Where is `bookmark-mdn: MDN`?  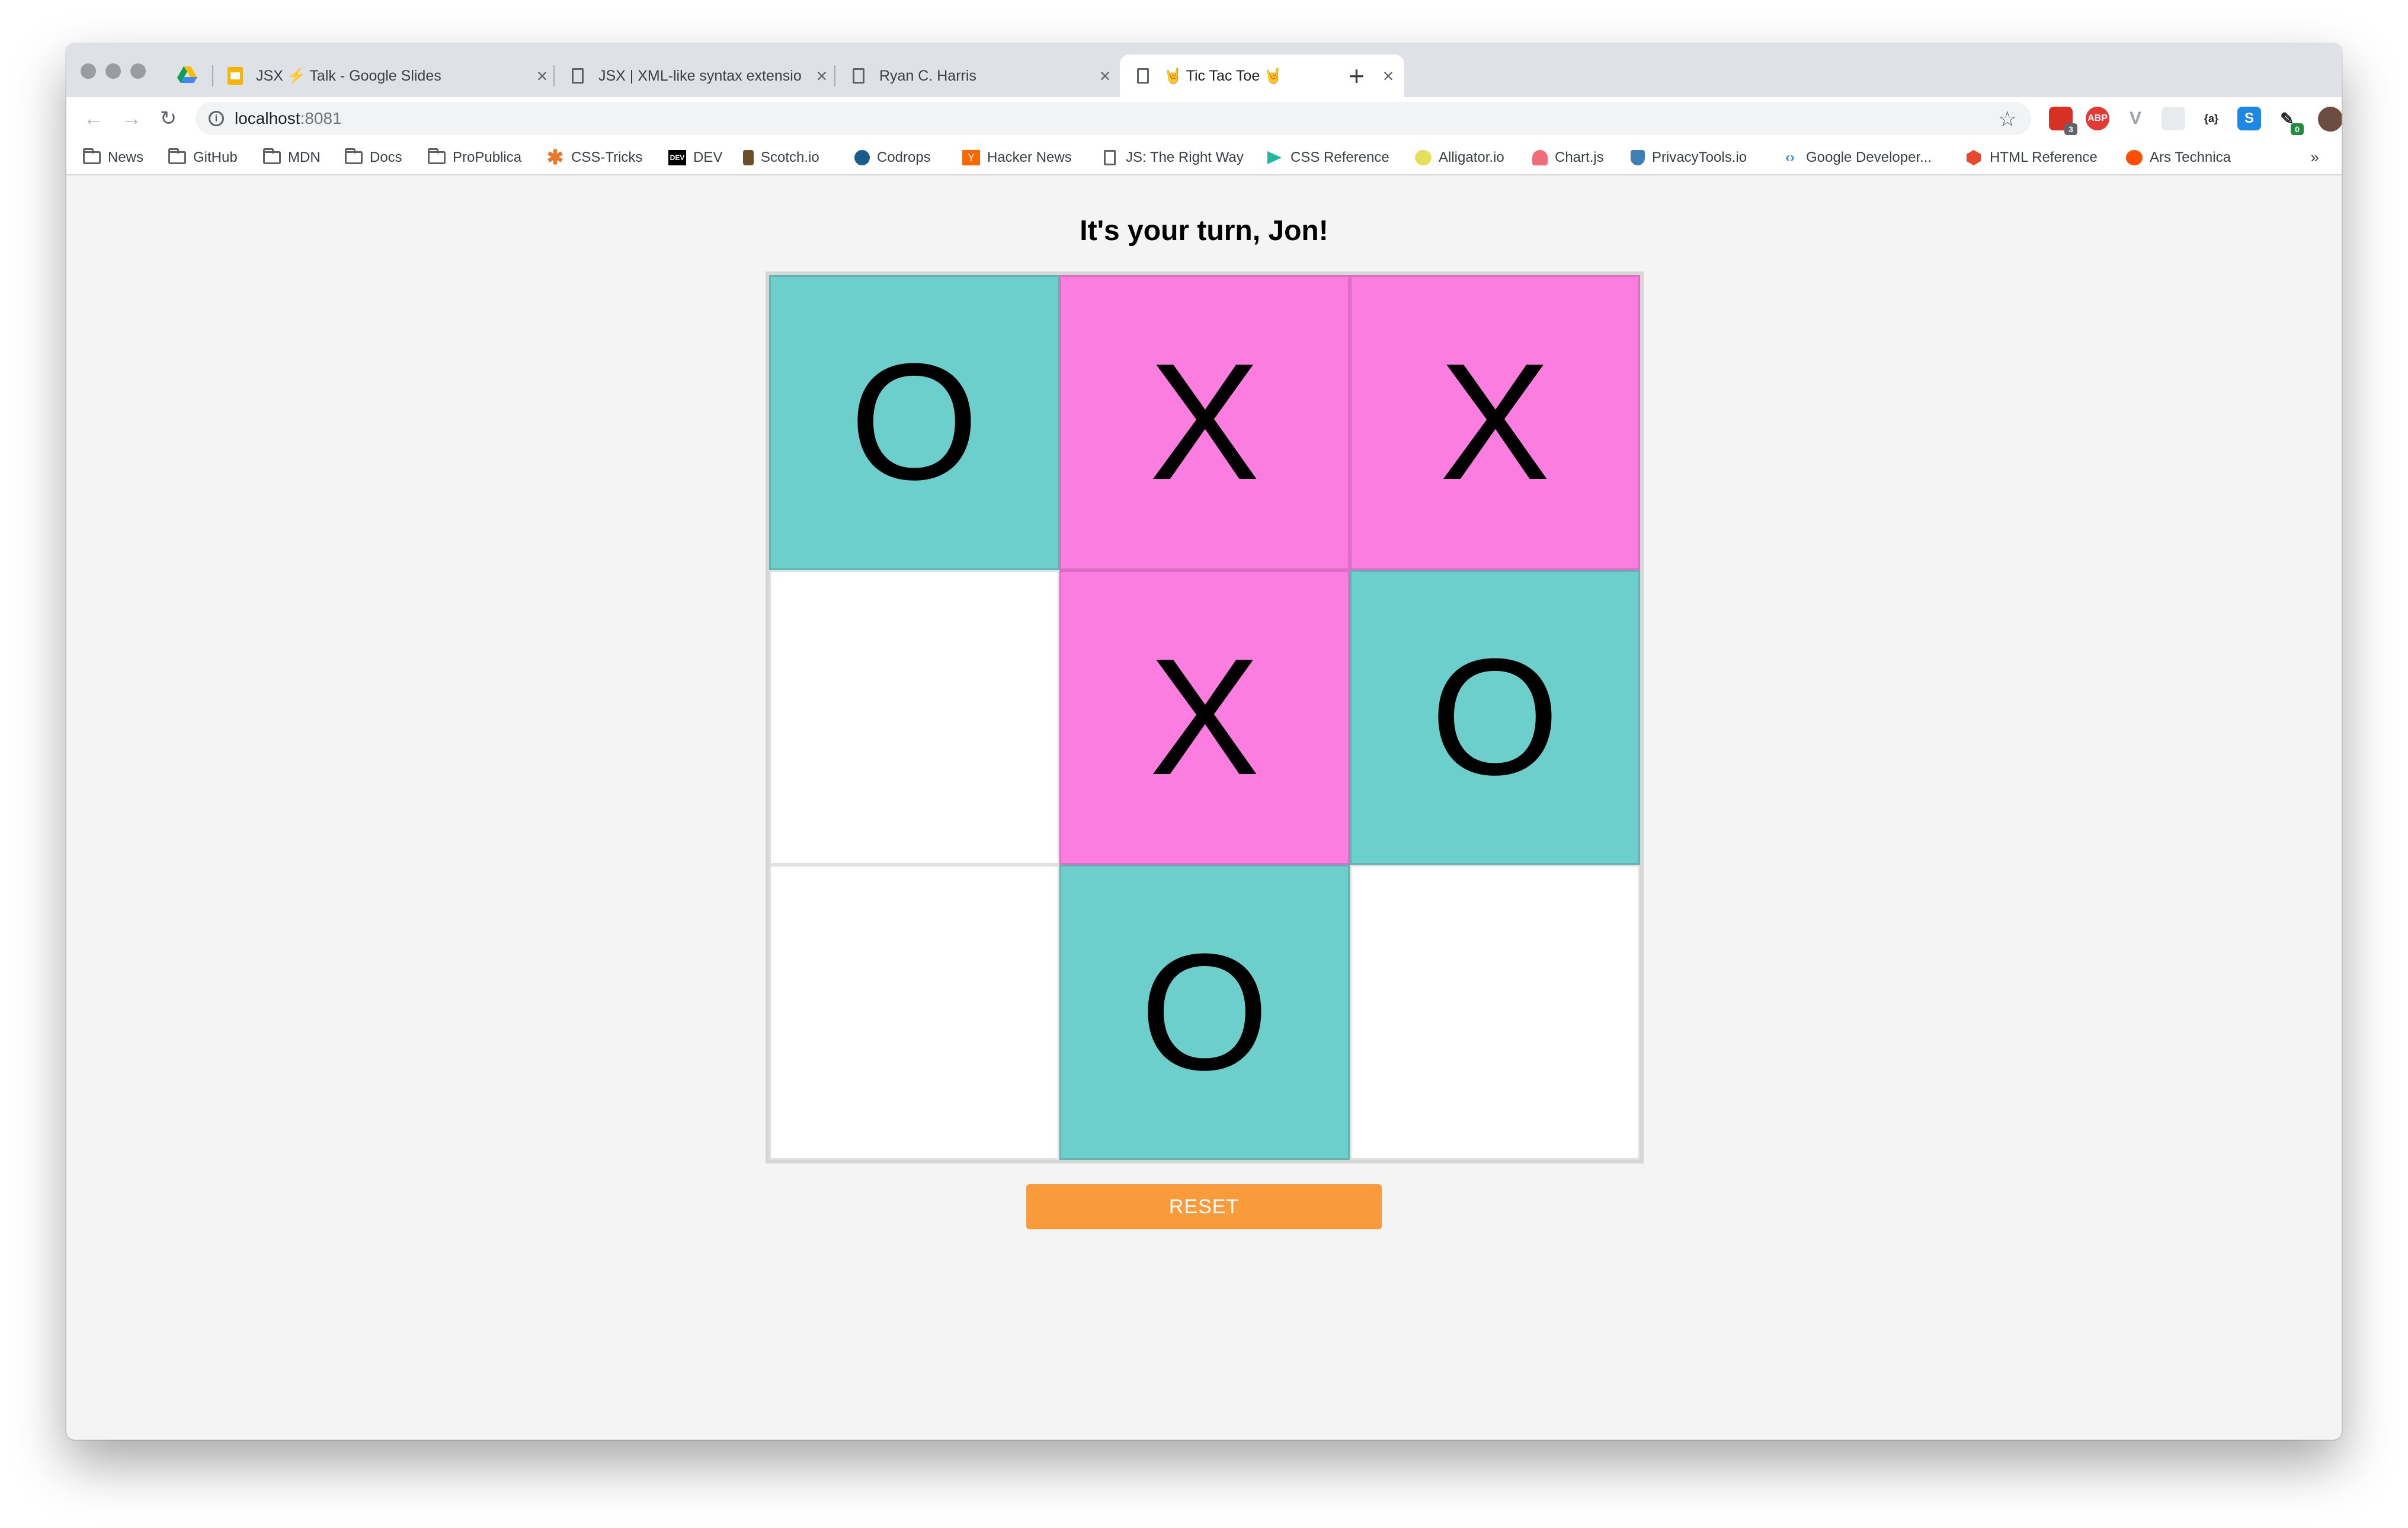 bookmark-mdn: MDN is located at coordinates (292, 158).